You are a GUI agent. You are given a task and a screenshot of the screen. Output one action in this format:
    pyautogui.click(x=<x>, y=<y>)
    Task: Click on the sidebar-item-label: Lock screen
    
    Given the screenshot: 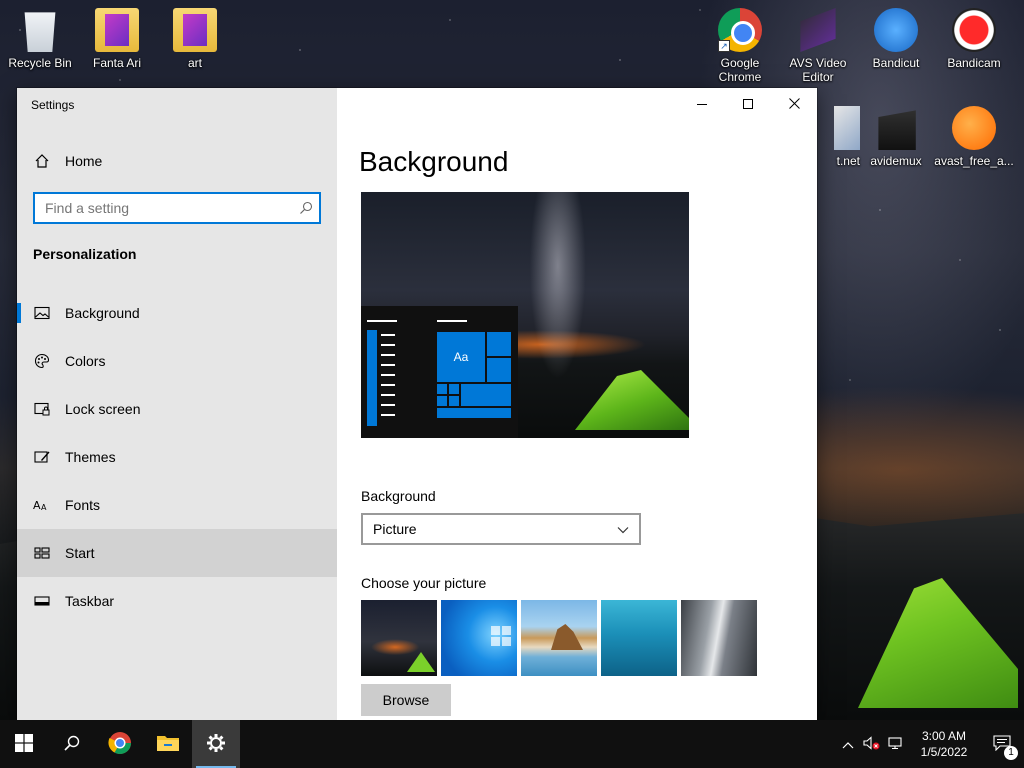 What is the action you would take?
    pyautogui.click(x=103, y=409)
    